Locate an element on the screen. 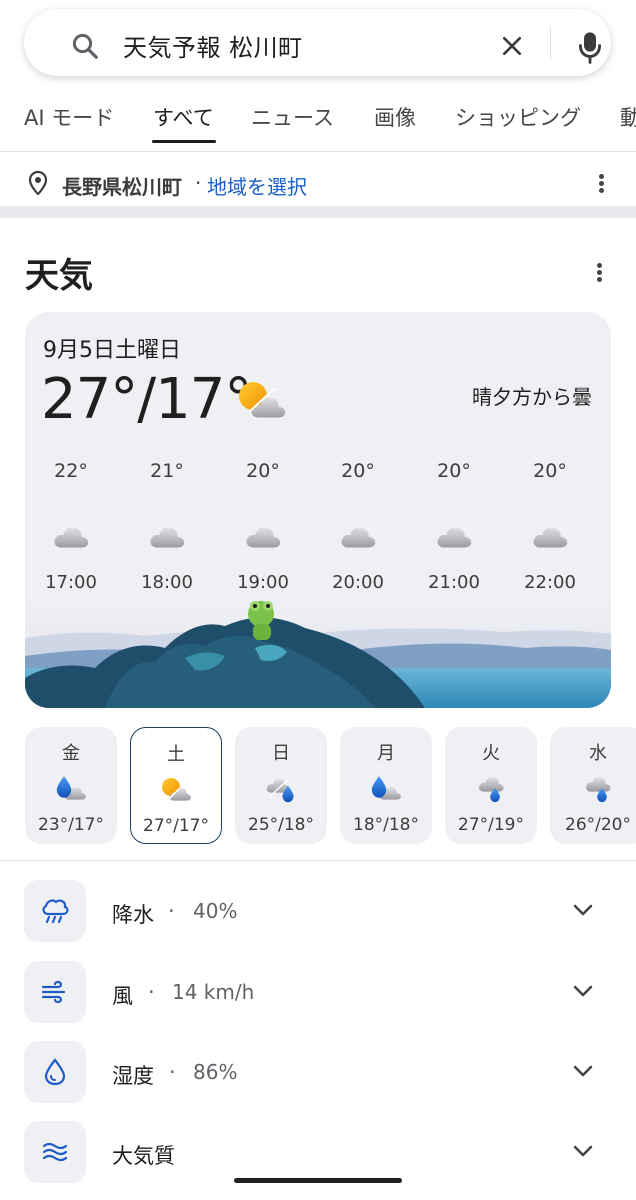  daily-item-selected: 土 27°/17° is located at coordinates (176, 785).